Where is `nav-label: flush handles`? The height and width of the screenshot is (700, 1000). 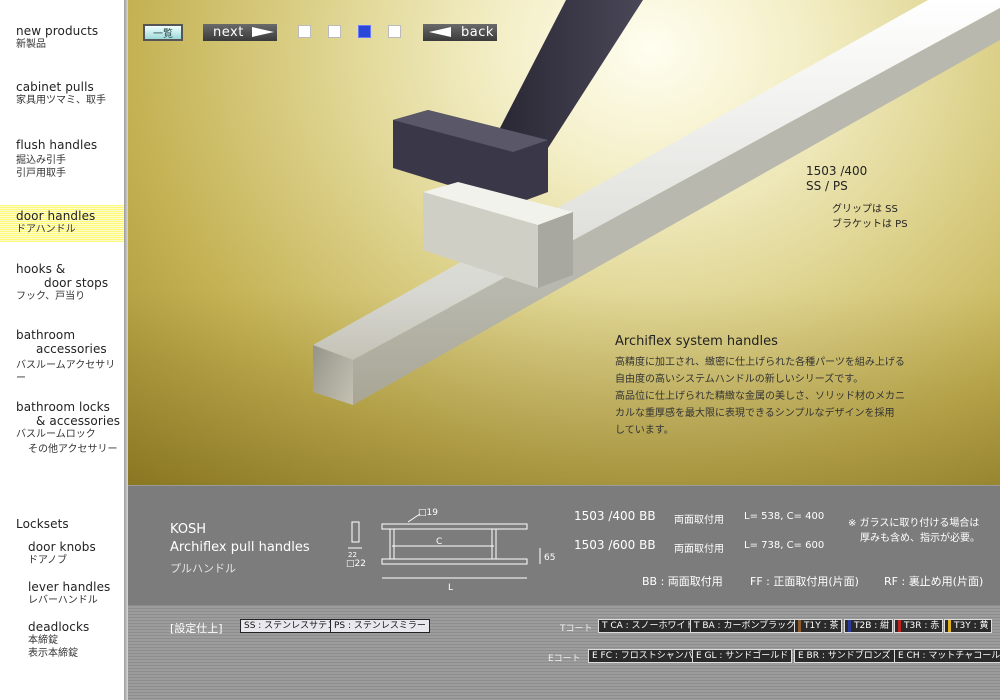 nav-label: flush handles is located at coordinates (57, 145).